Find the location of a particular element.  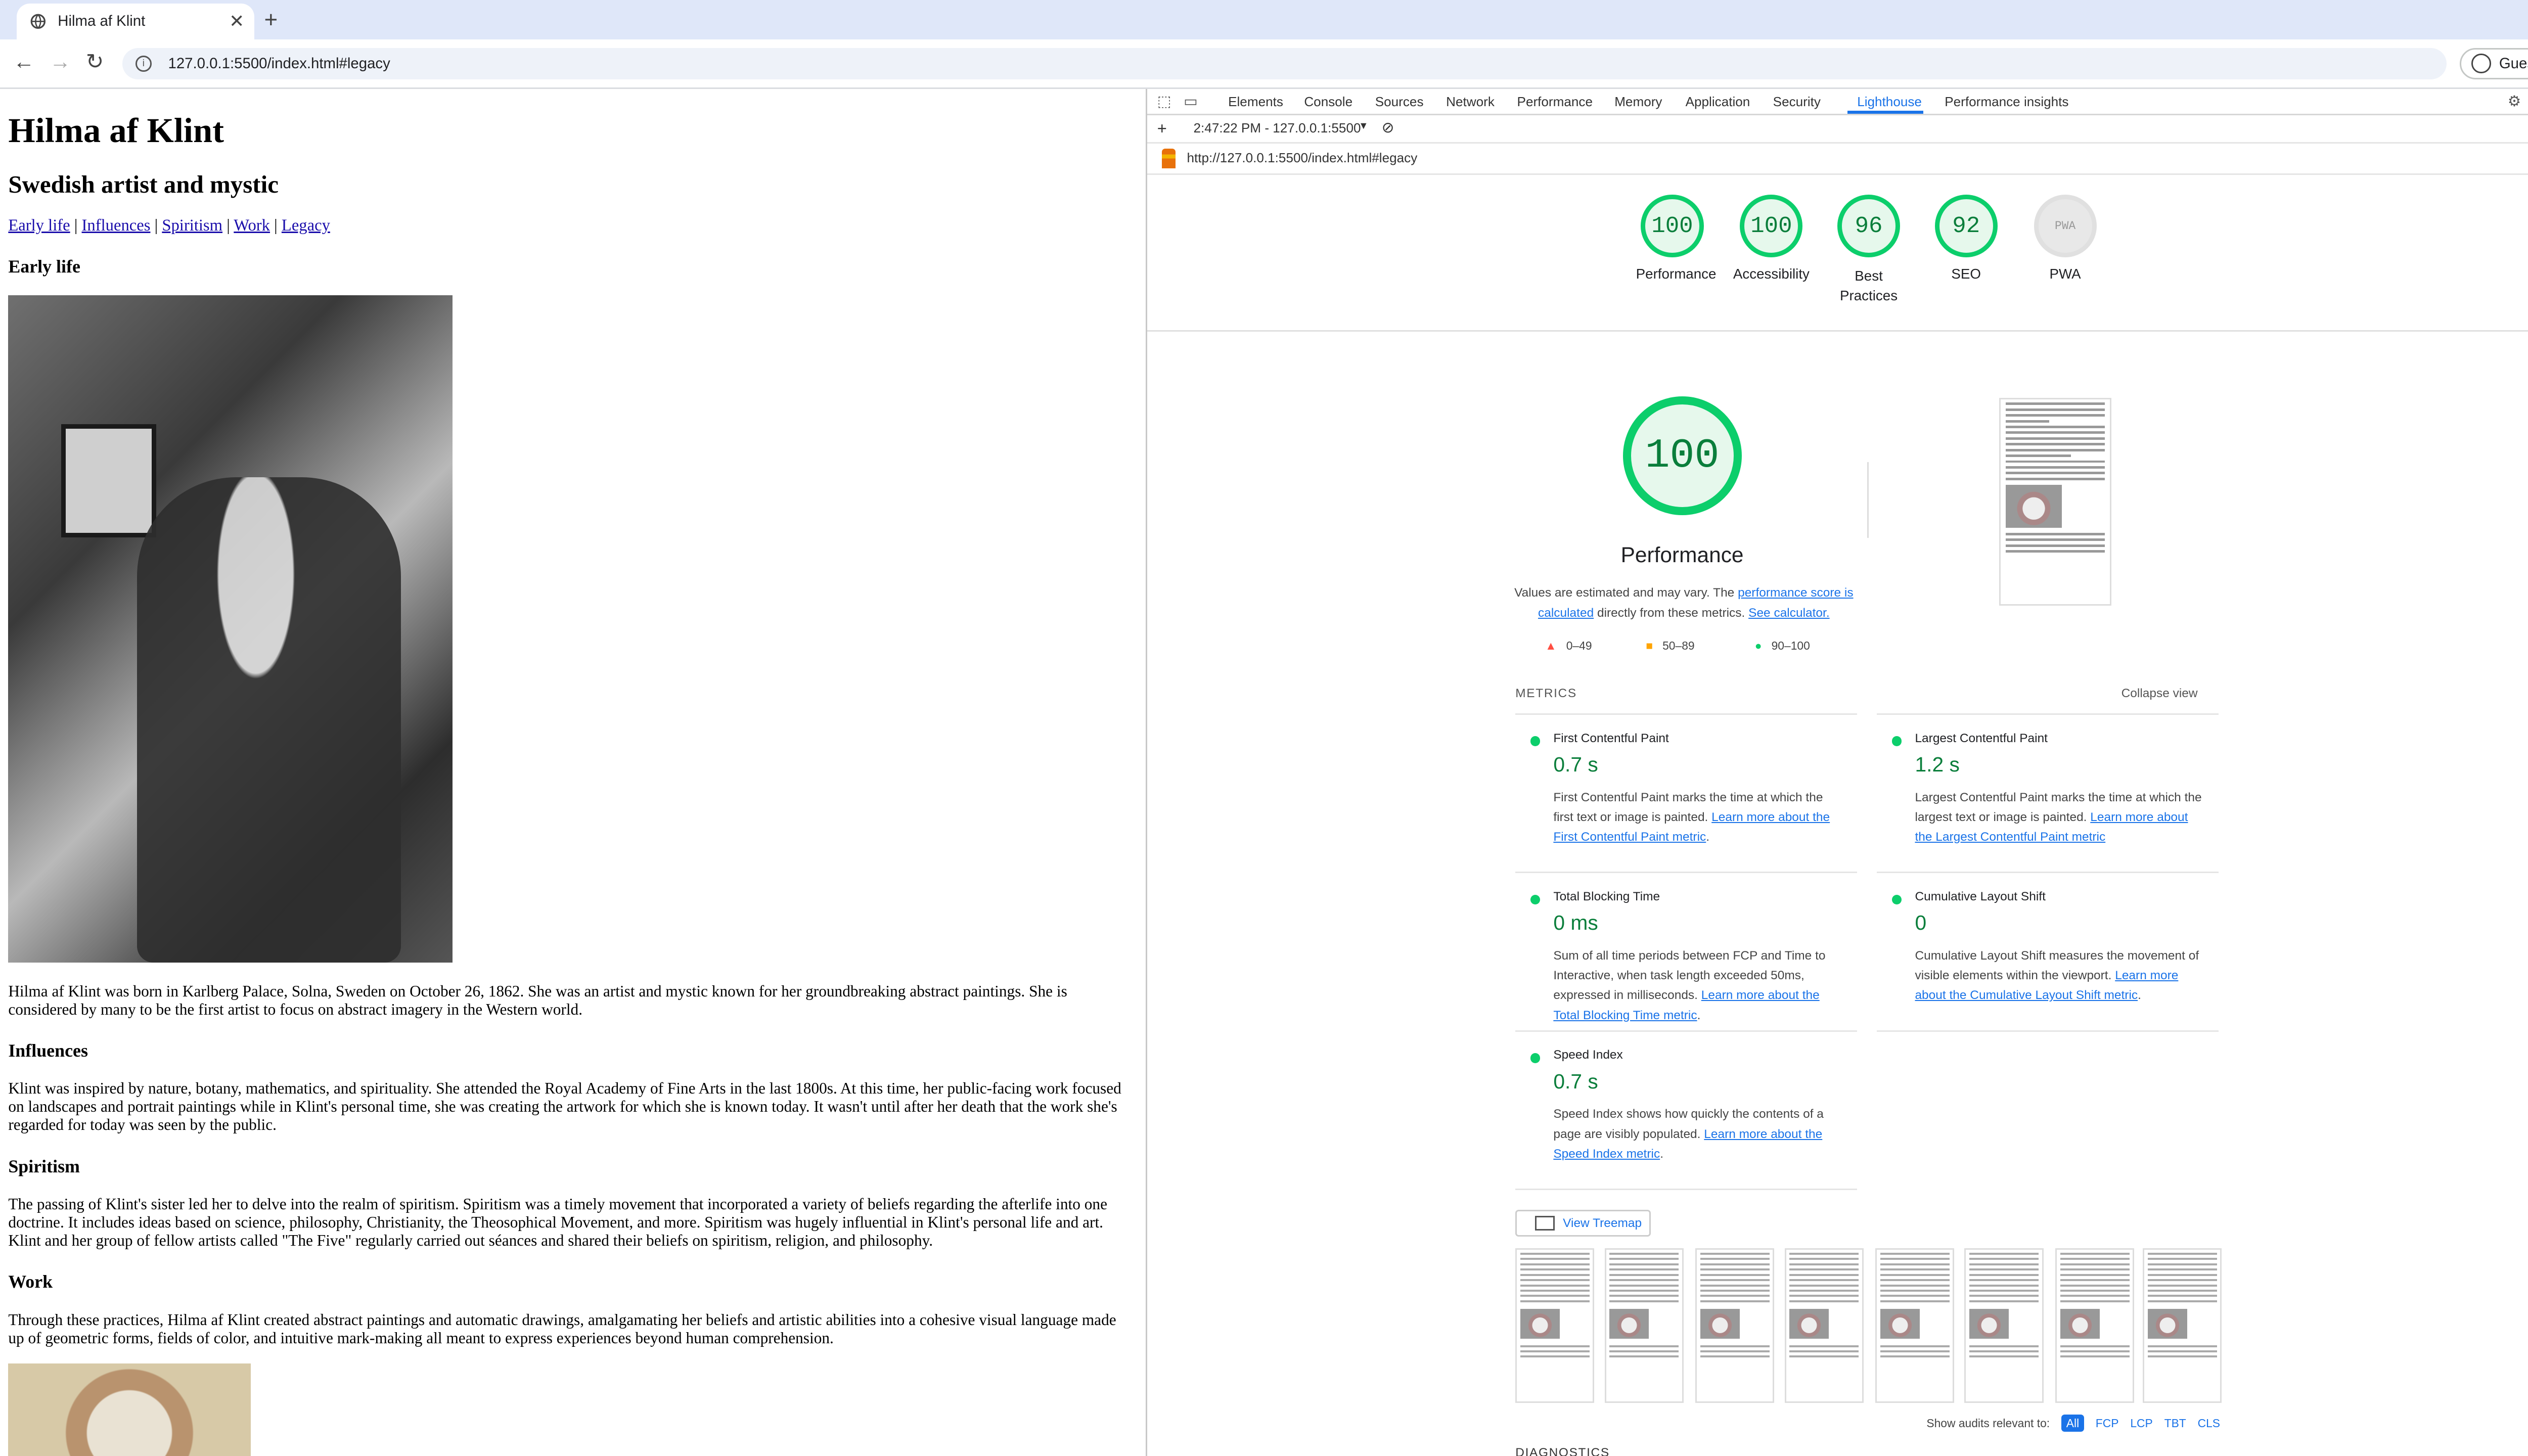

profile-button: Guest is located at coordinates (2494, 63).